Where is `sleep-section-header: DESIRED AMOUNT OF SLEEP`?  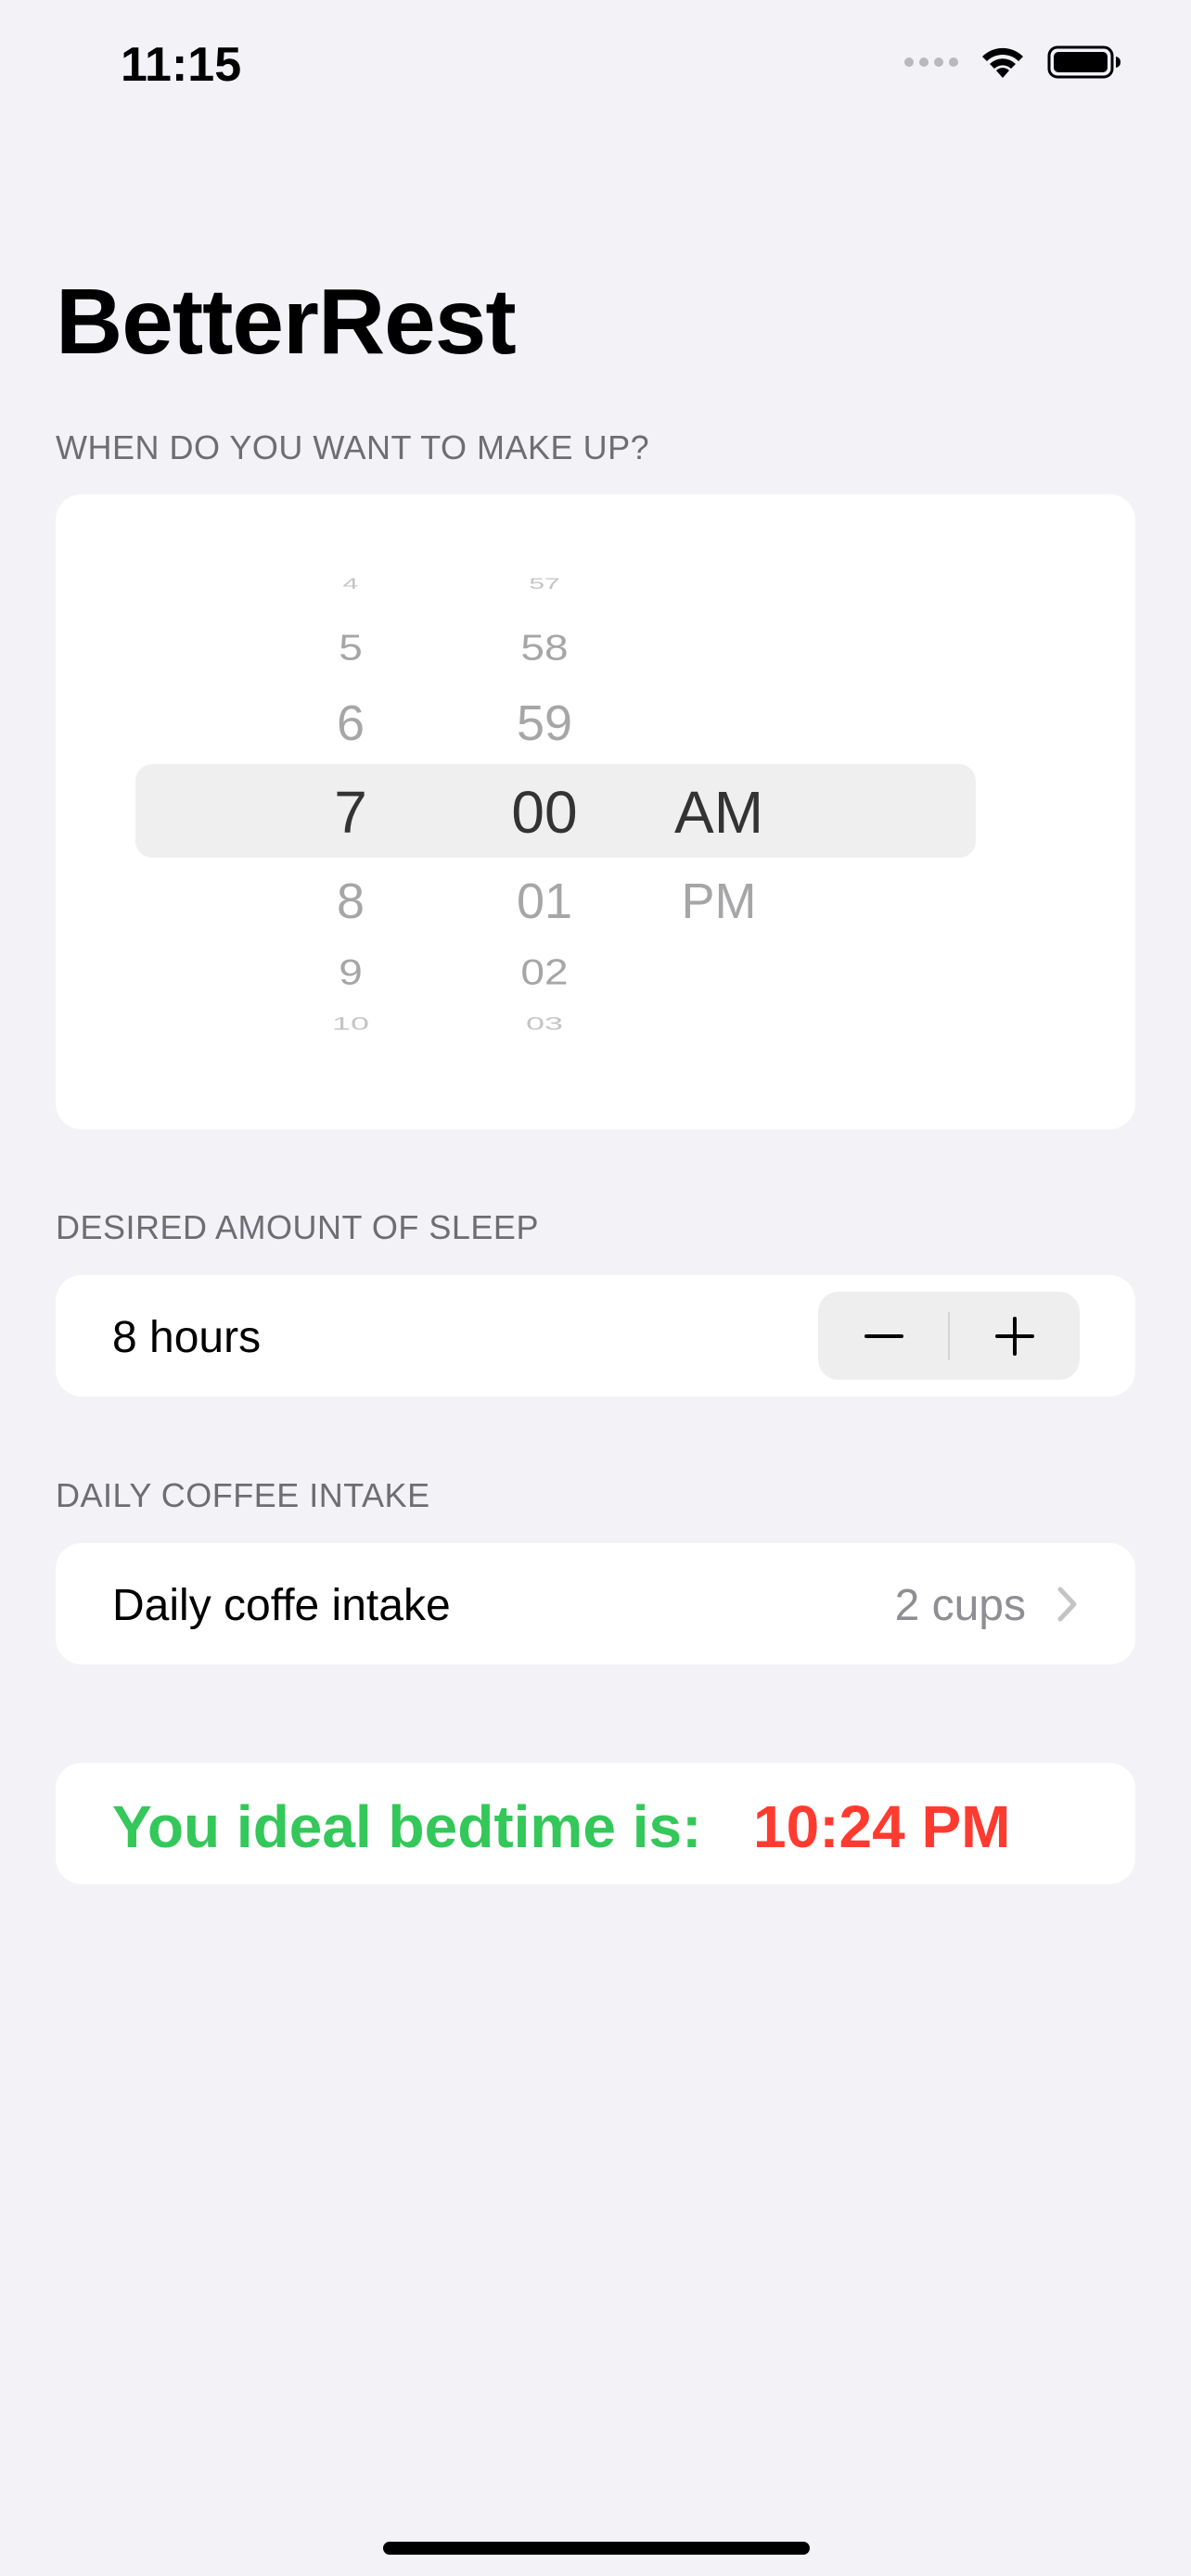 sleep-section-header: DESIRED AMOUNT OF SLEEP is located at coordinates (297, 1227).